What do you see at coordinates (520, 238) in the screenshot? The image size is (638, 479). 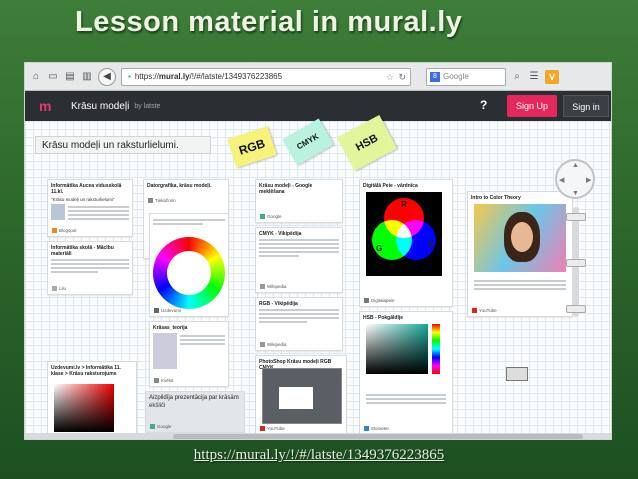 I see `video-thumbnail-image` at bounding box center [520, 238].